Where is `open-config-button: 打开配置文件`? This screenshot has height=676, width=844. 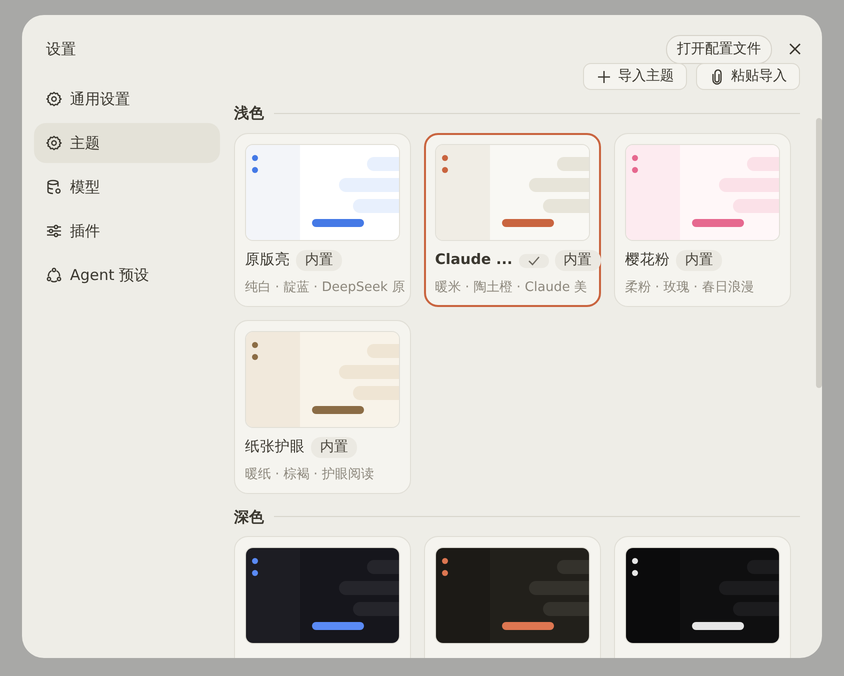
open-config-button: 打开配置文件 is located at coordinates (719, 49).